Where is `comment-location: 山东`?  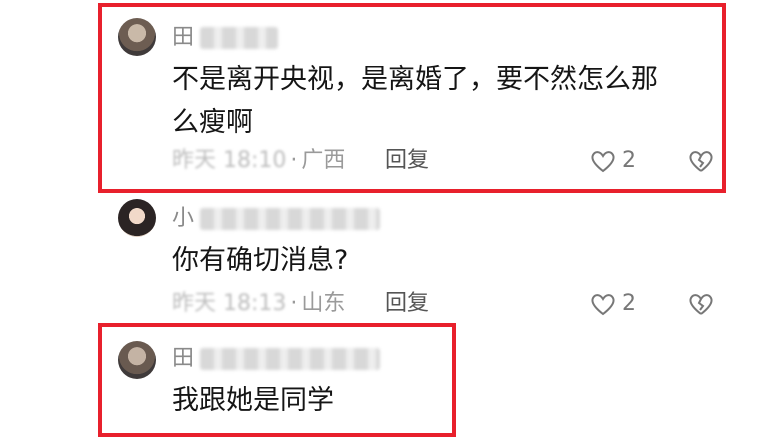 comment-location: 山东 is located at coordinates (323, 303).